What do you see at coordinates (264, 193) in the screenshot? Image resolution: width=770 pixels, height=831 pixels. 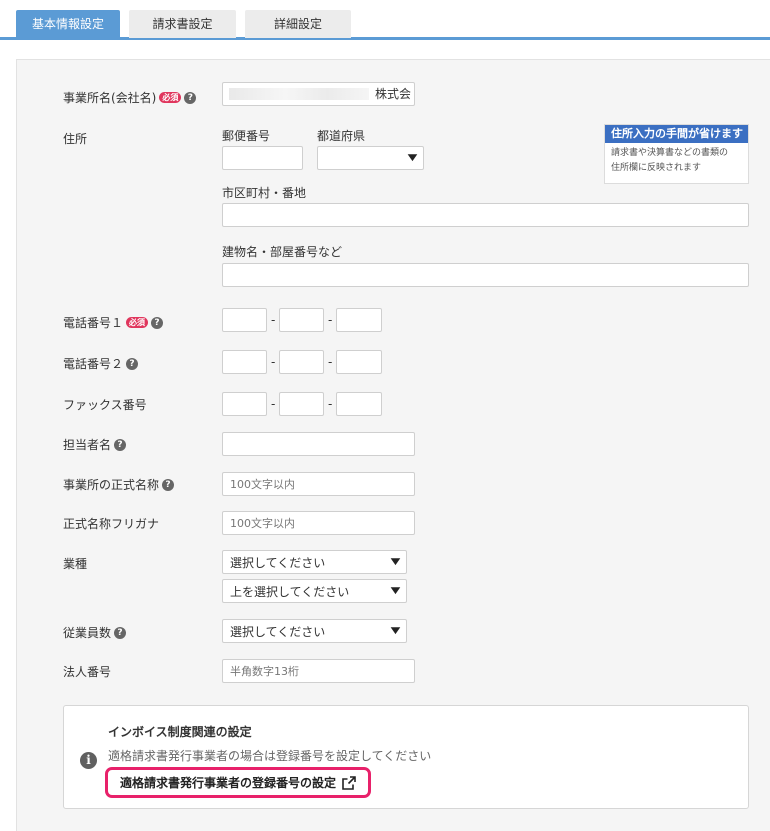 I see `city-label: 市区町村・番地` at bounding box center [264, 193].